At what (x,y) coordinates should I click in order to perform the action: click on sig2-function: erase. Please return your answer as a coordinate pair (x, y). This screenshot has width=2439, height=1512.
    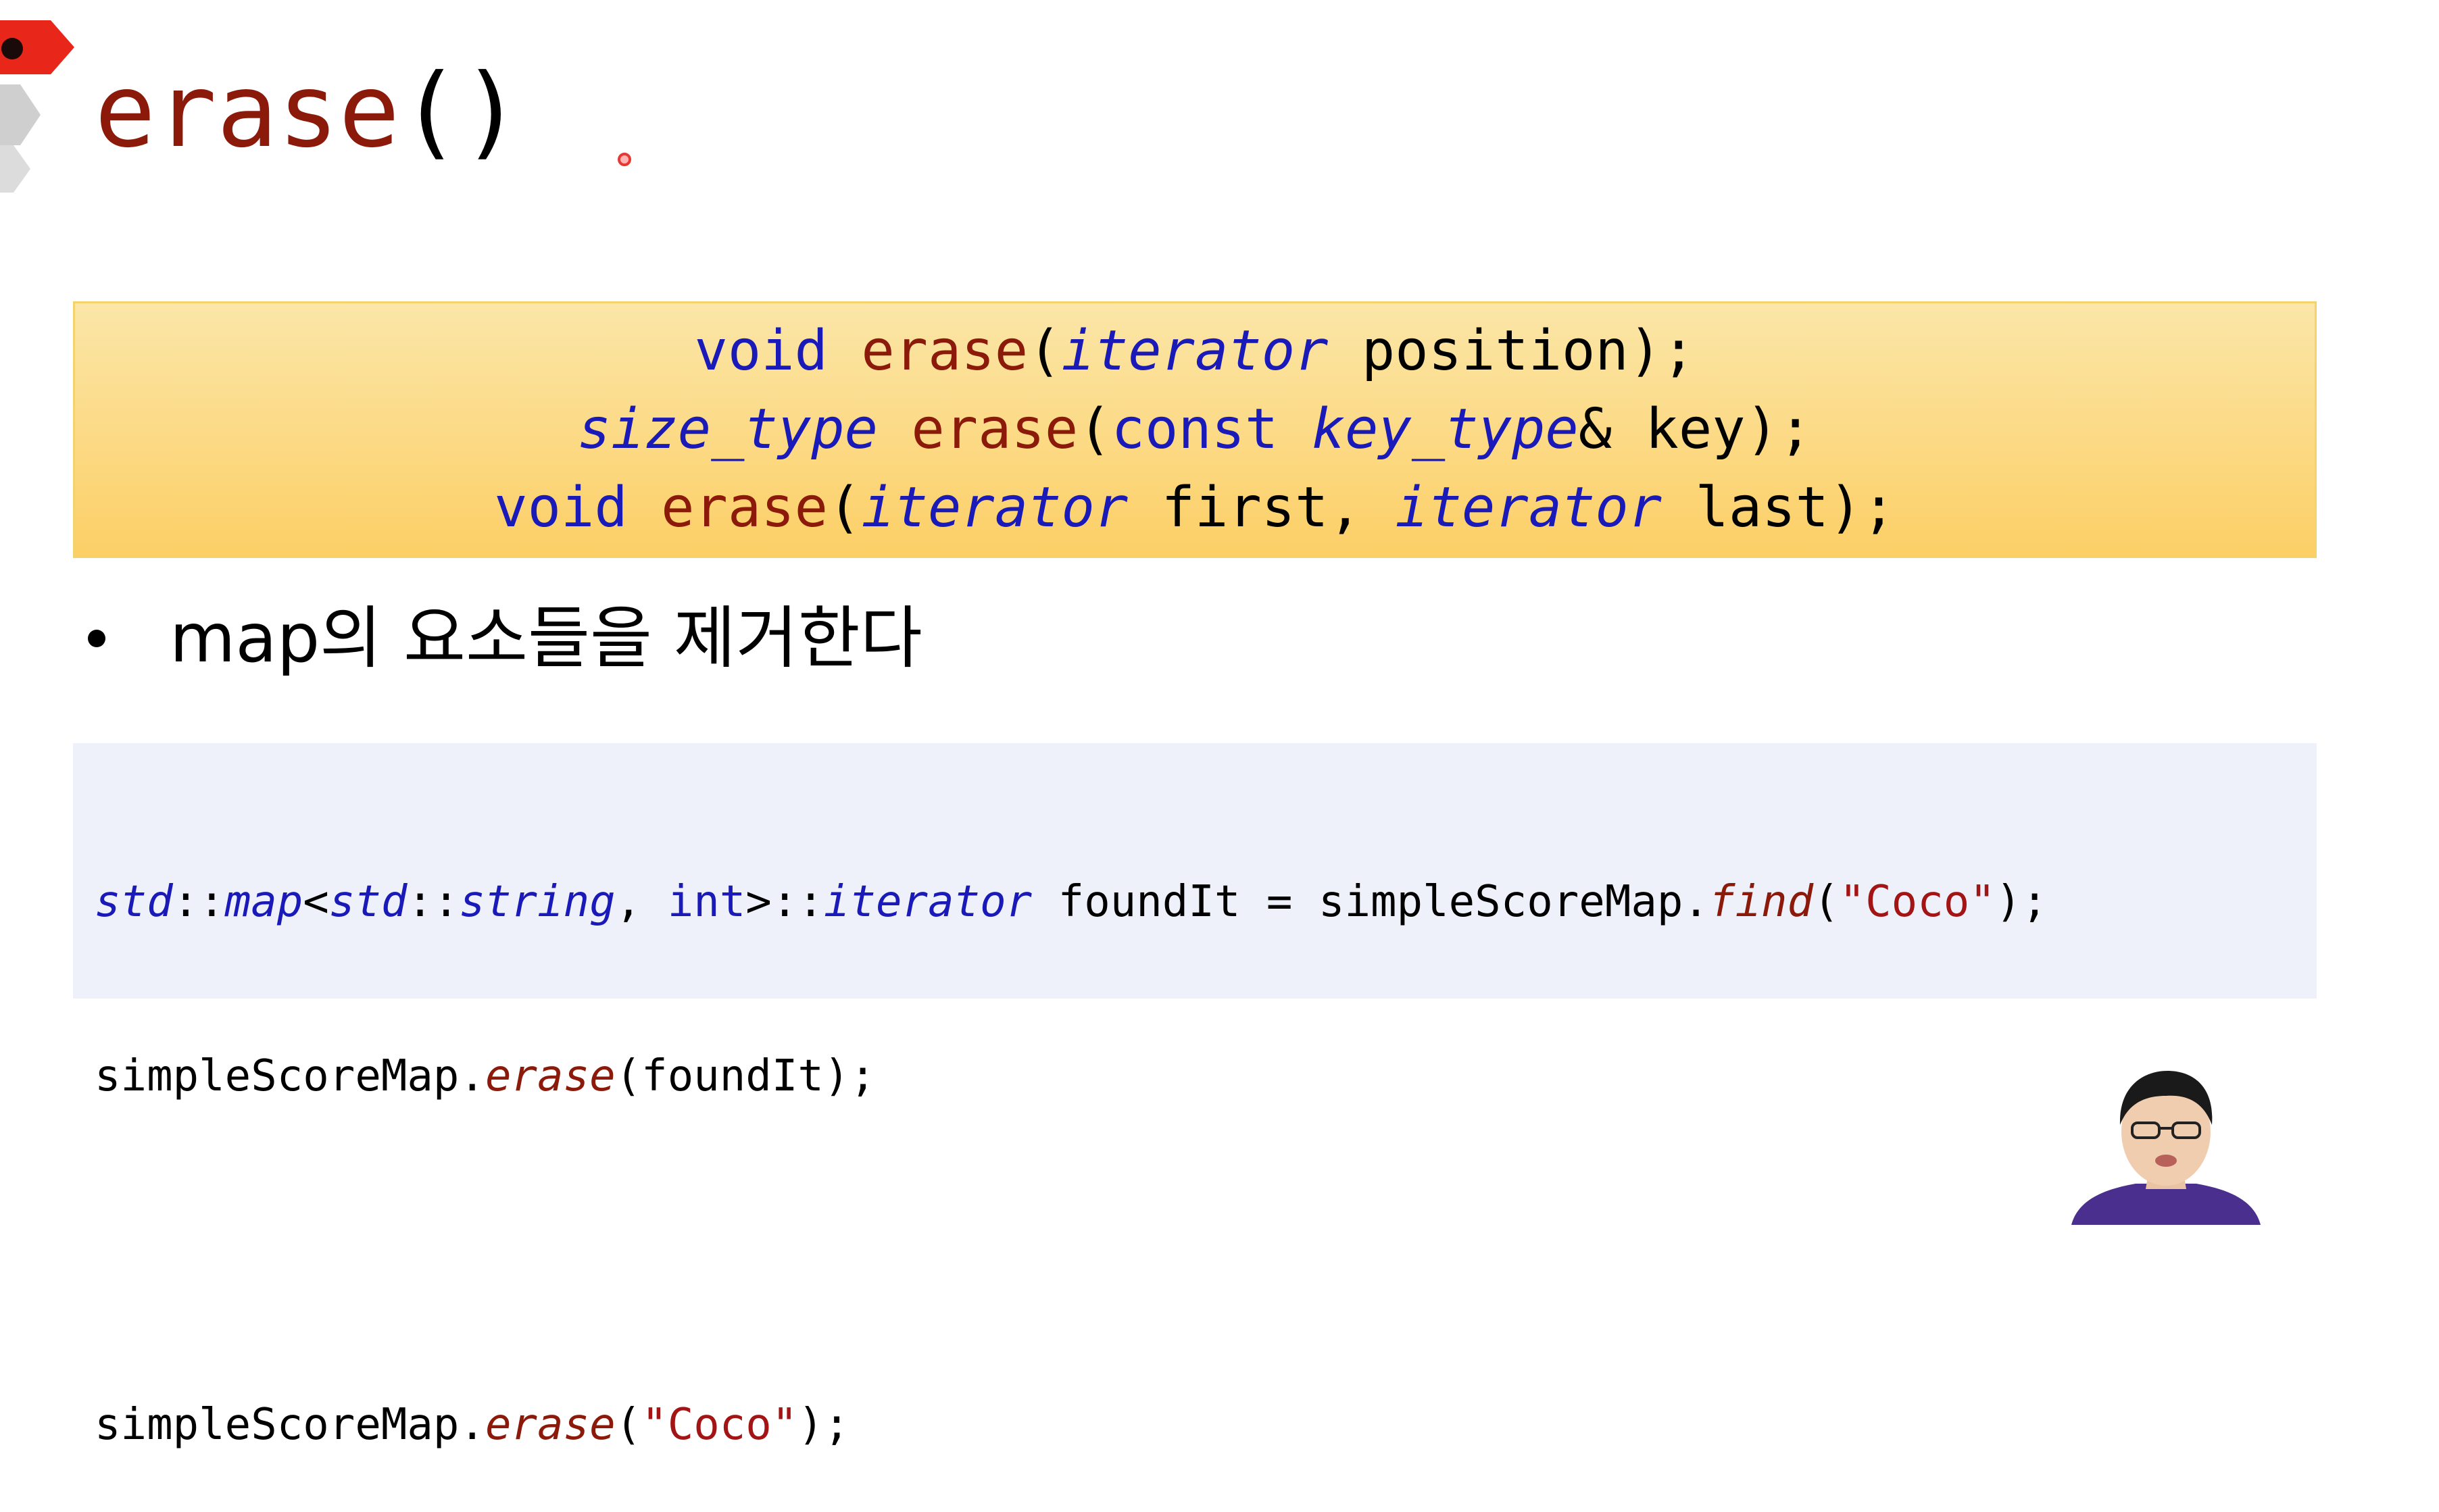
    Looking at the image, I should click on (995, 429).